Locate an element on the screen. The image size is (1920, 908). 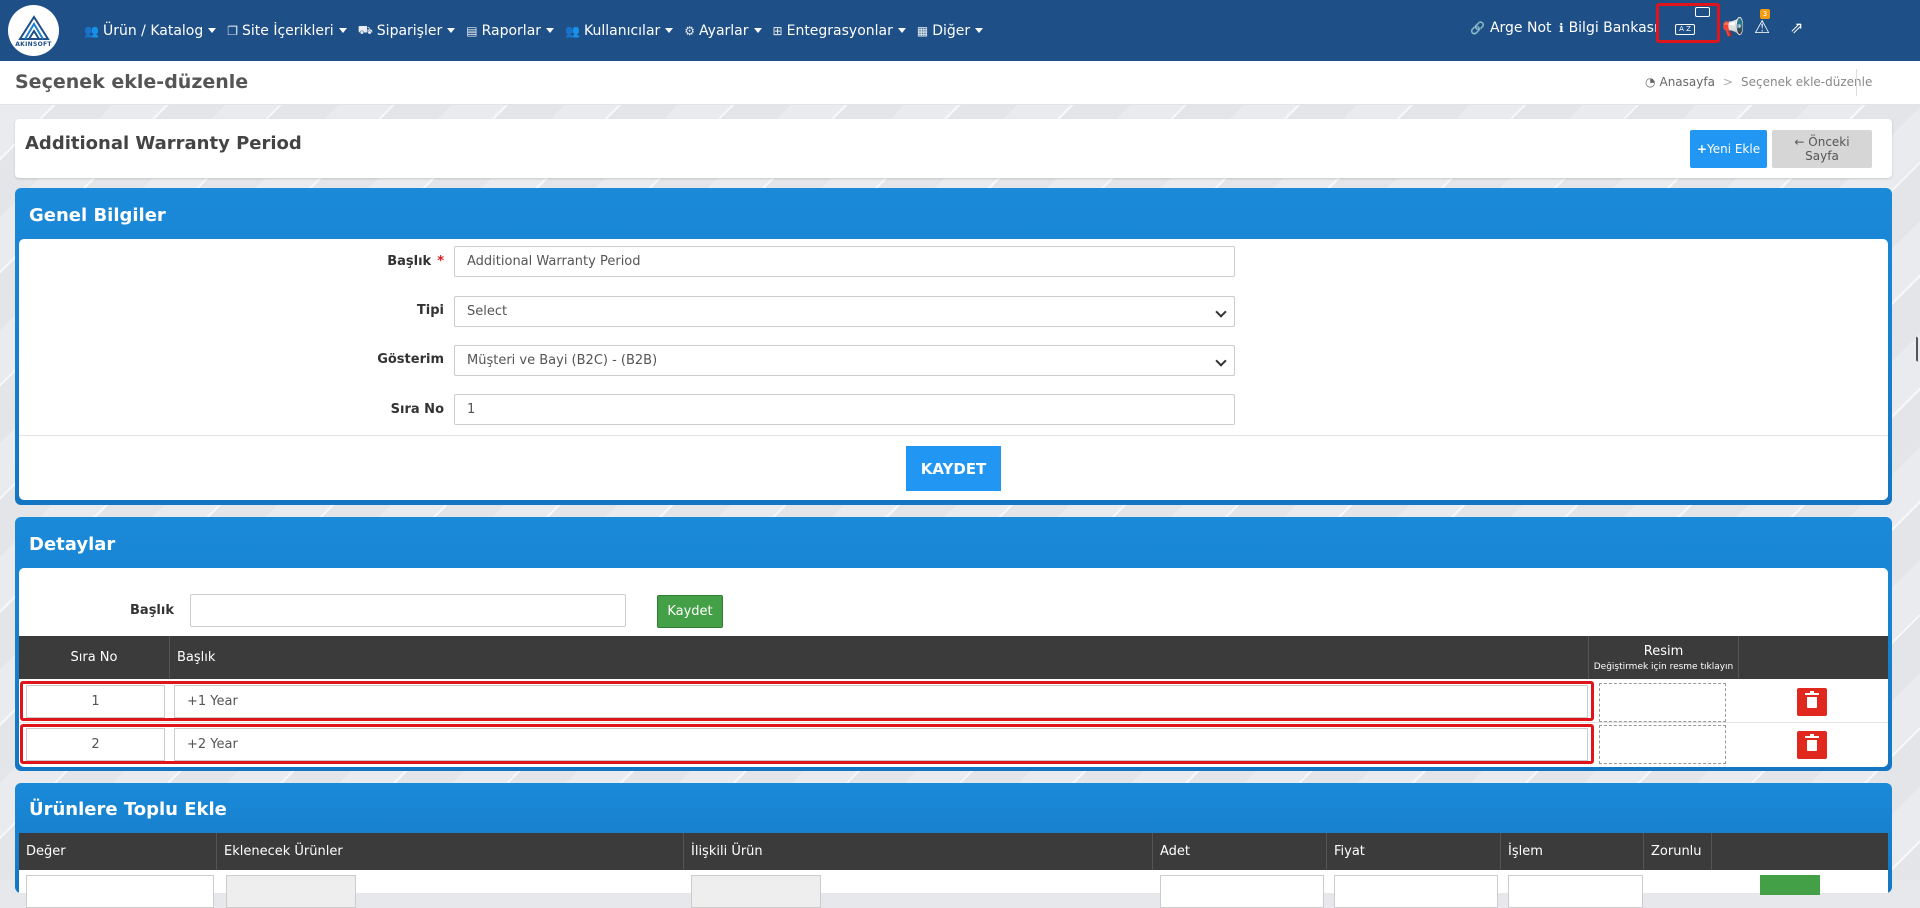
bulk-add-title: Ürünlere Toplu Ekle is located at coordinates (128, 809).